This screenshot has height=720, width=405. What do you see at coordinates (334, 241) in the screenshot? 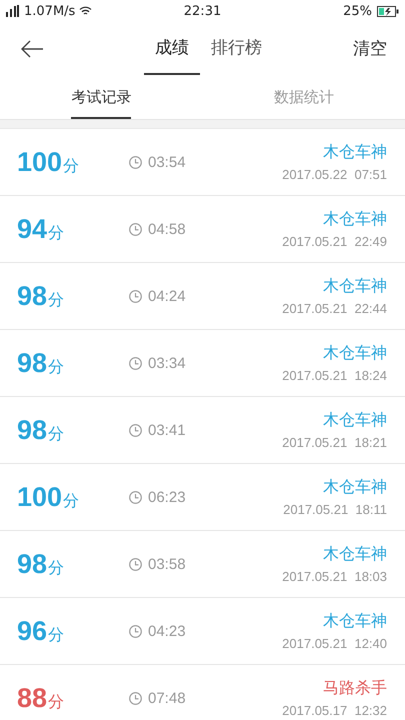
I see `record-date: 2017.05.21 22:49` at bounding box center [334, 241].